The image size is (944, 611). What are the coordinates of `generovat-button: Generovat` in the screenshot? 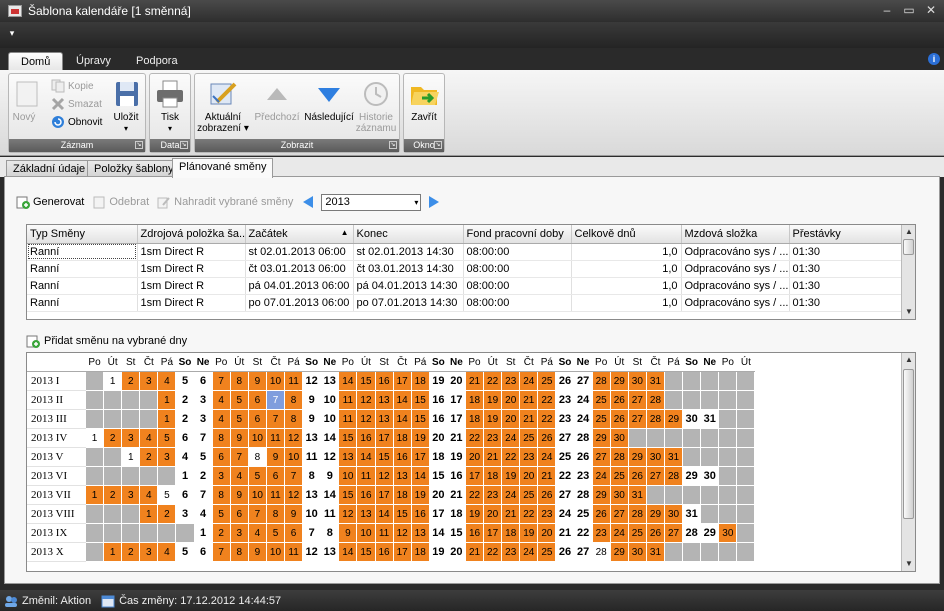 It's located at (50, 202).